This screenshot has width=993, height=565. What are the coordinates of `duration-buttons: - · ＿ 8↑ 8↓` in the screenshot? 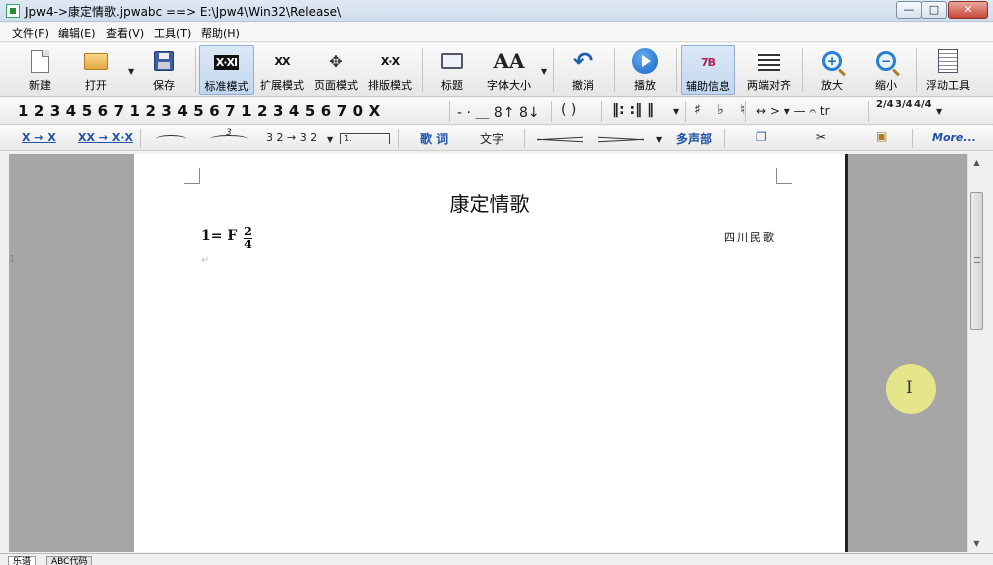 It's located at (498, 112).